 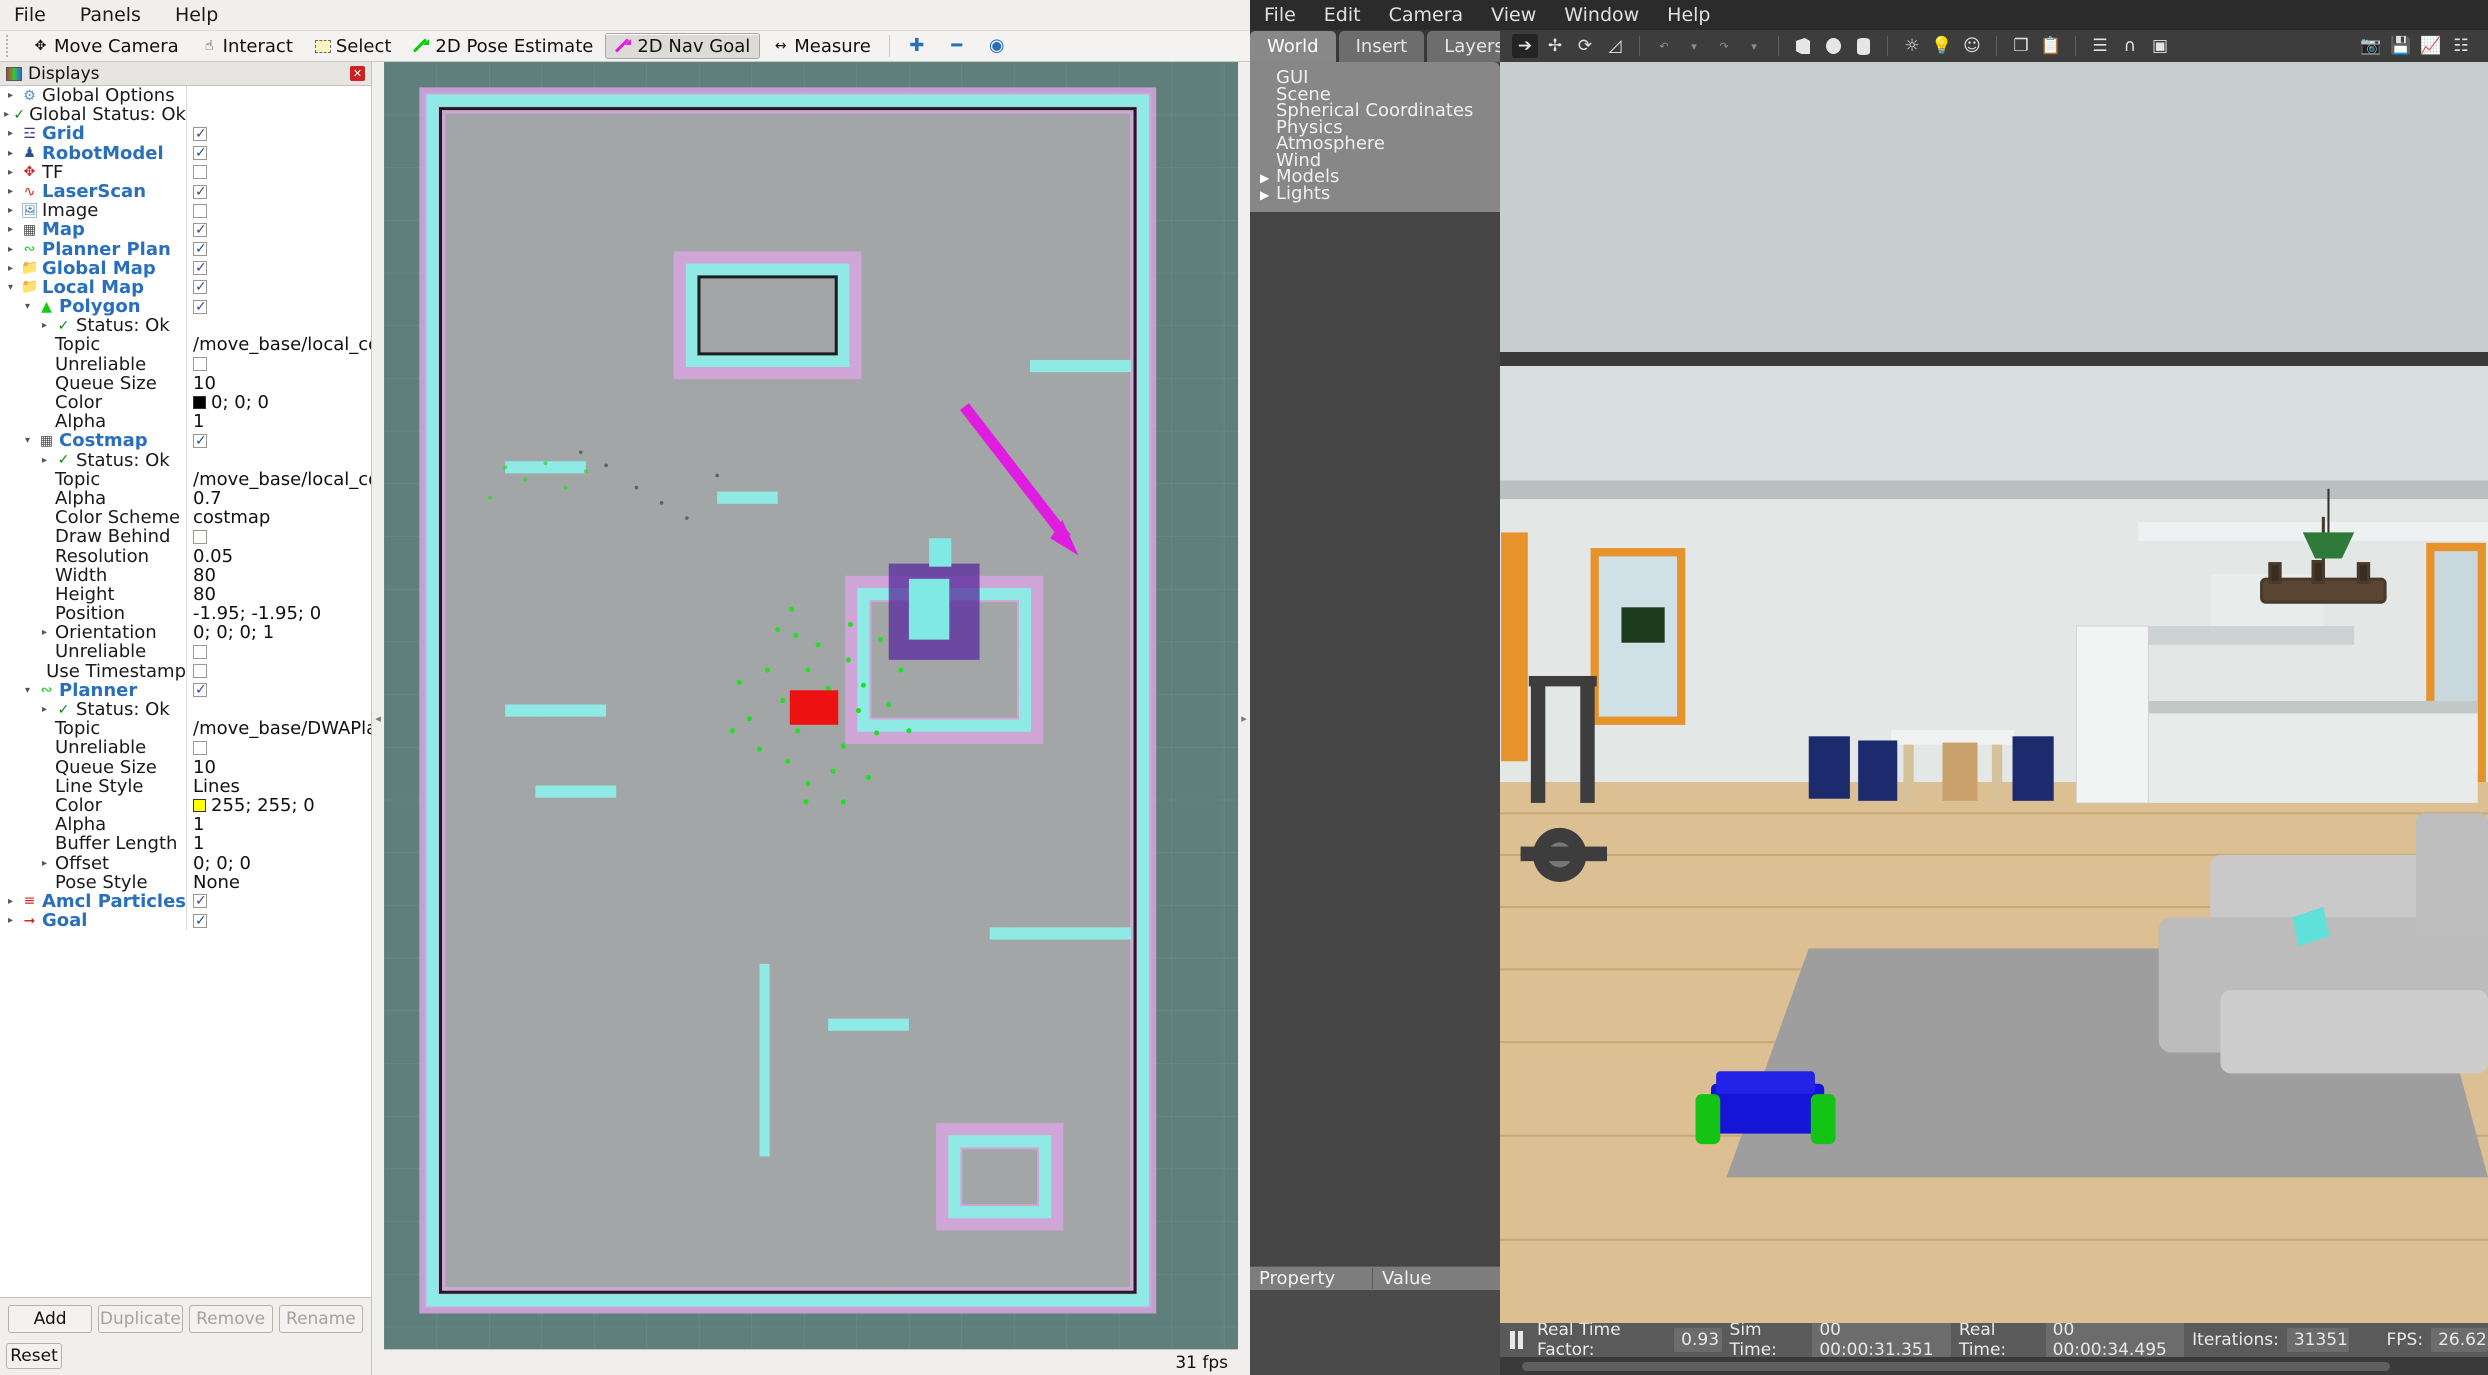 I want to click on box-icon, so click(x=1803, y=46).